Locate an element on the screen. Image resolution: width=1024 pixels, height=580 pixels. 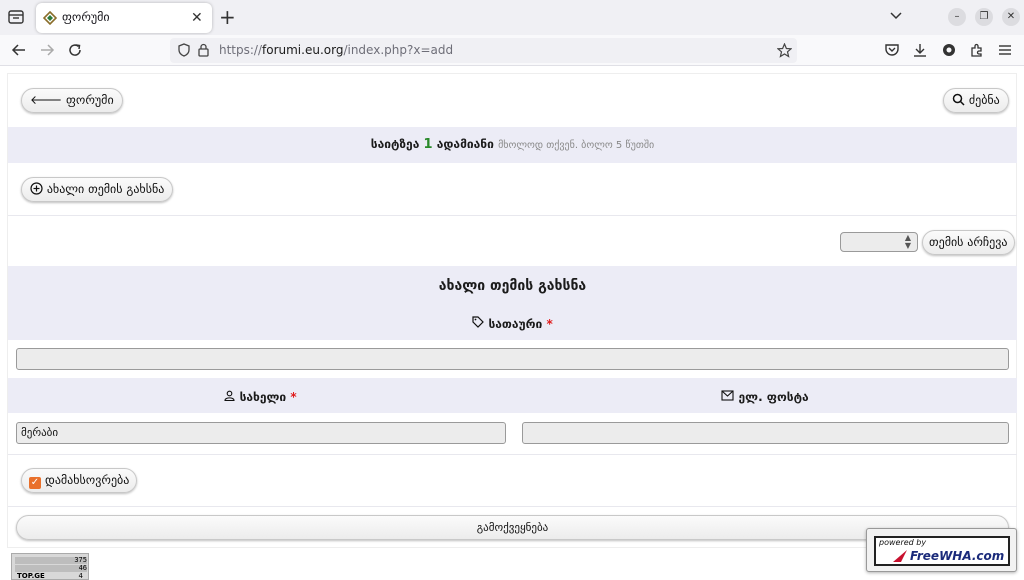
counter-line-3: 4 is located at coordinates (80, 576).